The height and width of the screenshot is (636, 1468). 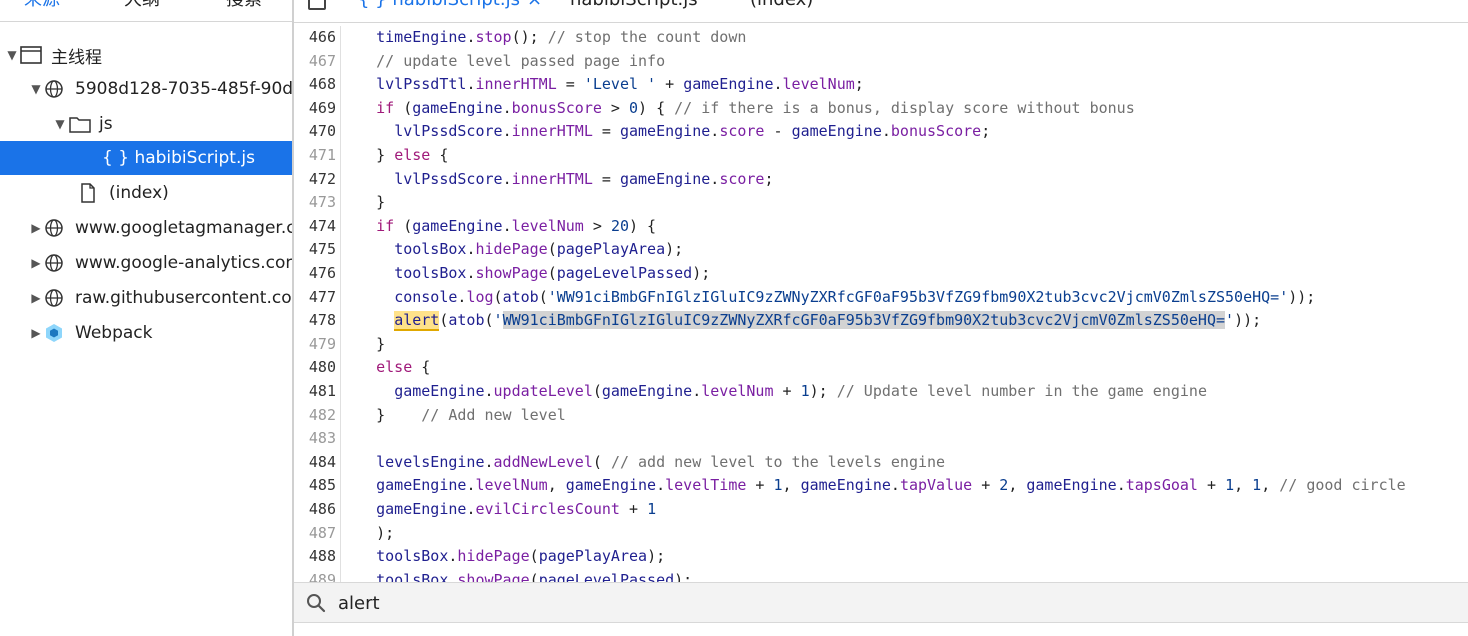 What do you see at coordinates (315, 62) in the screenshot?
I see `line-number: 467` at bounding box center [315, 62].